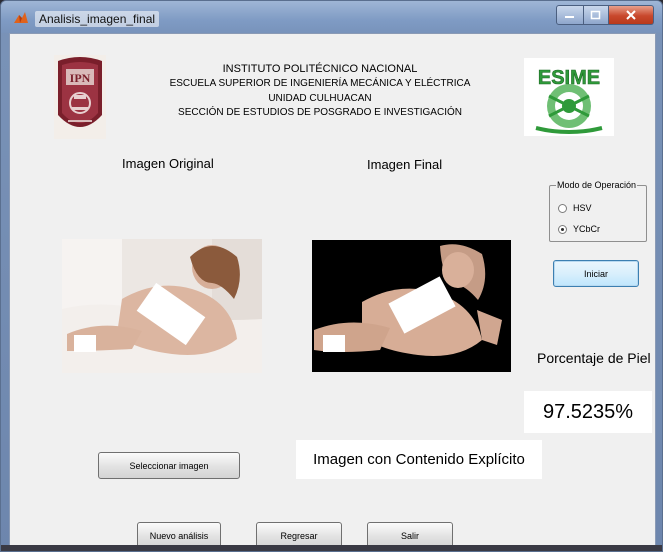 The image size is (663, 552). I want to click on radio-ycbcr-circle, so click(562, 229).